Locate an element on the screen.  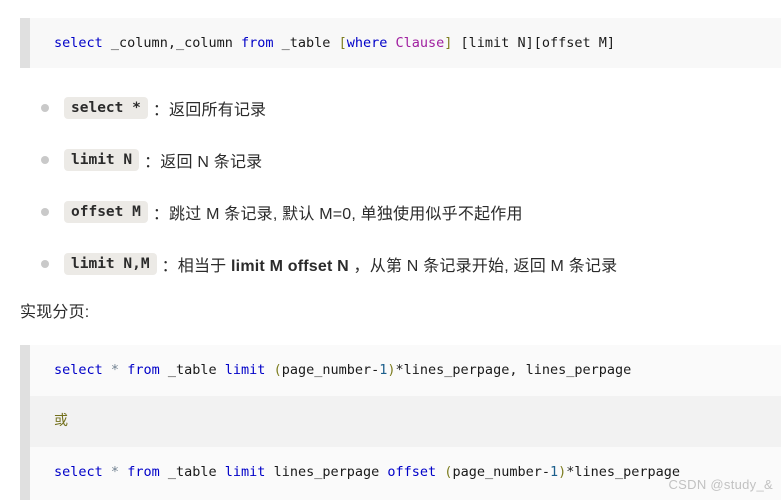
list-item-label: ：返回所有记录 is located at coordinates (209, 110).